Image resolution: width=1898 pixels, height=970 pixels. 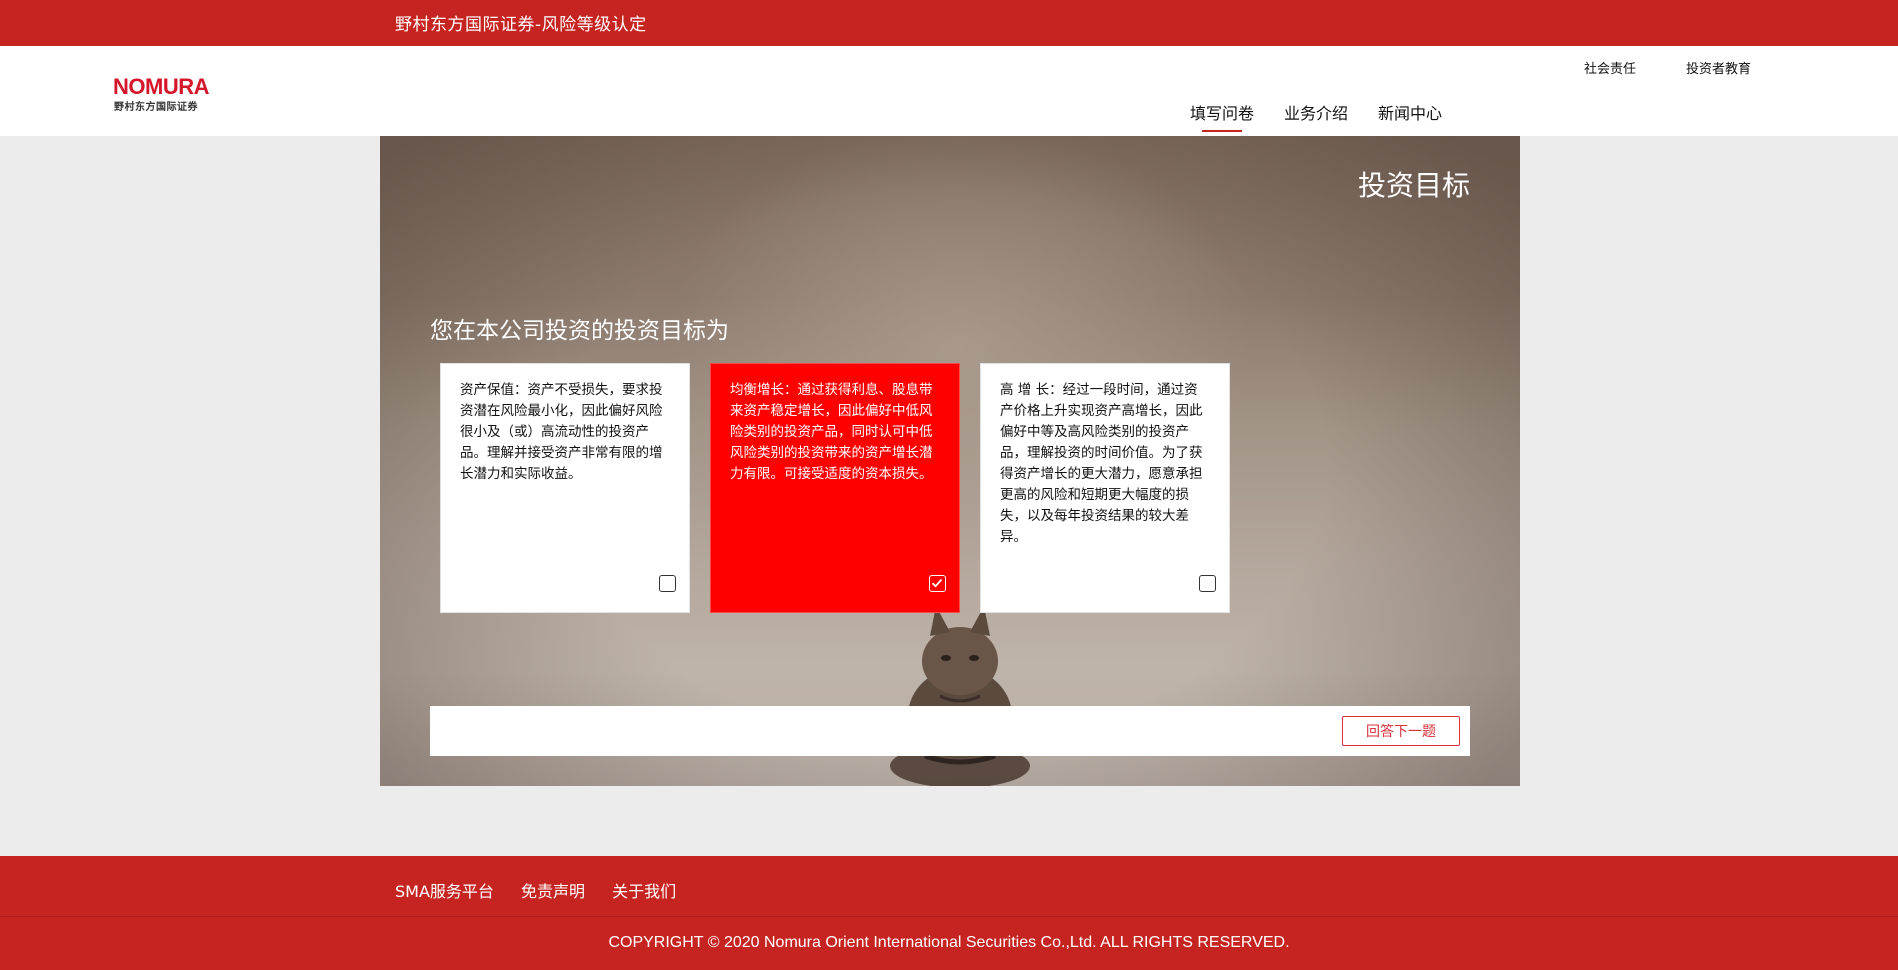 What do you see at coordinates (521, 25) in the screenshot?
I see `site-title: 野村东方国际证券-风险等级认定` at bounding box center [521, 25].